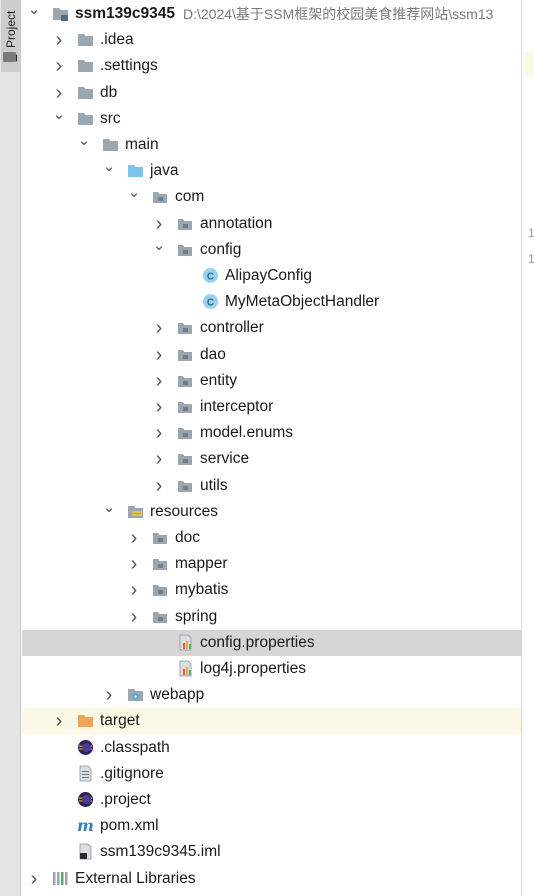  What do you see at coordinates (232, 328) in the screenshot?
I see `tree-item-label: controller` at bounding box center [232, 328].